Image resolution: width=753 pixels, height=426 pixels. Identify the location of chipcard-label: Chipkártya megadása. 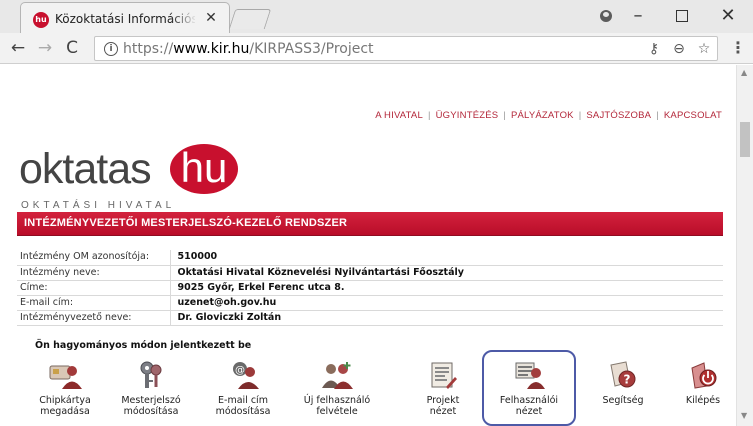
(65, 406).